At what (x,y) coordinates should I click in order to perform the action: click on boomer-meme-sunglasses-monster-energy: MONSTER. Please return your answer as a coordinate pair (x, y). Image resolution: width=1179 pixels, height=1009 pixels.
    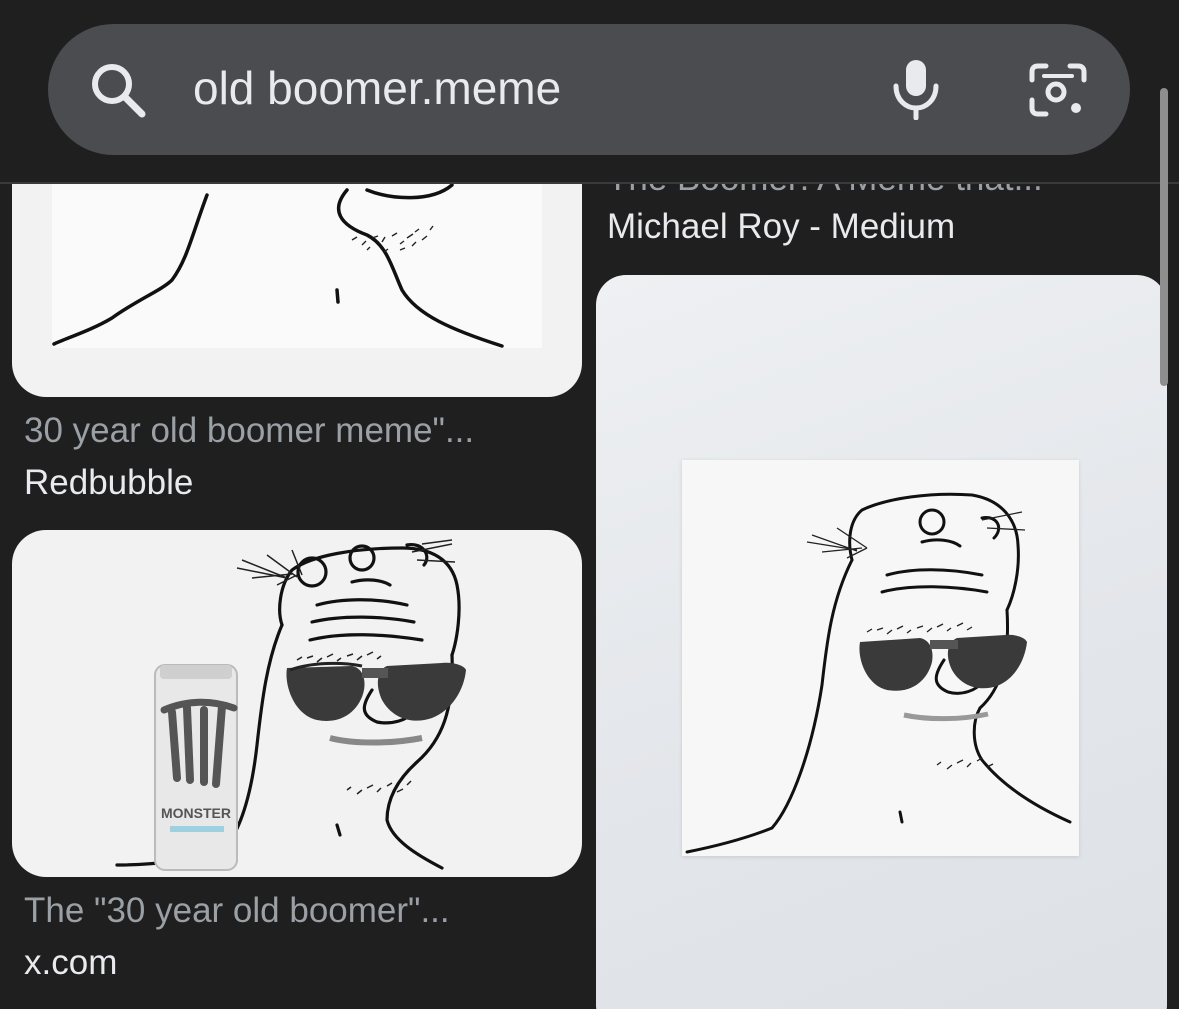
    Looking at the image, I should click on (290, 705).